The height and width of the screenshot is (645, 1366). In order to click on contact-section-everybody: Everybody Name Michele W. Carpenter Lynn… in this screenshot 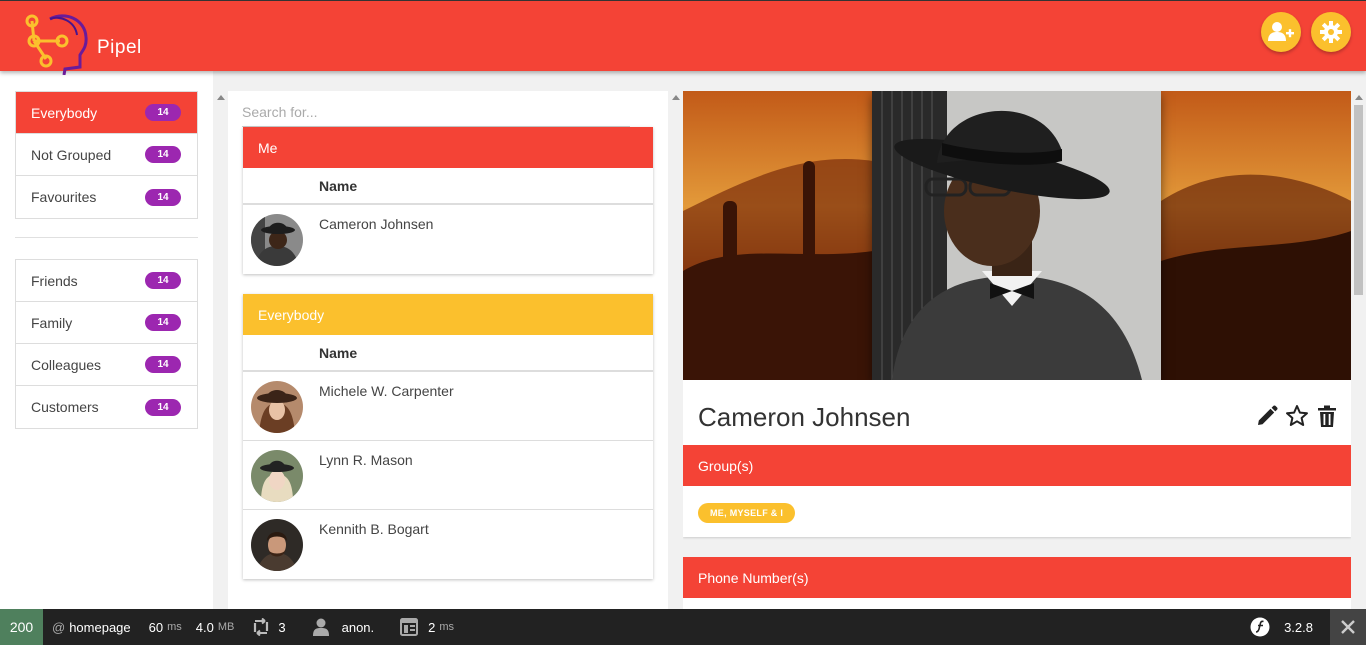, I will do `click(448, 436)`.